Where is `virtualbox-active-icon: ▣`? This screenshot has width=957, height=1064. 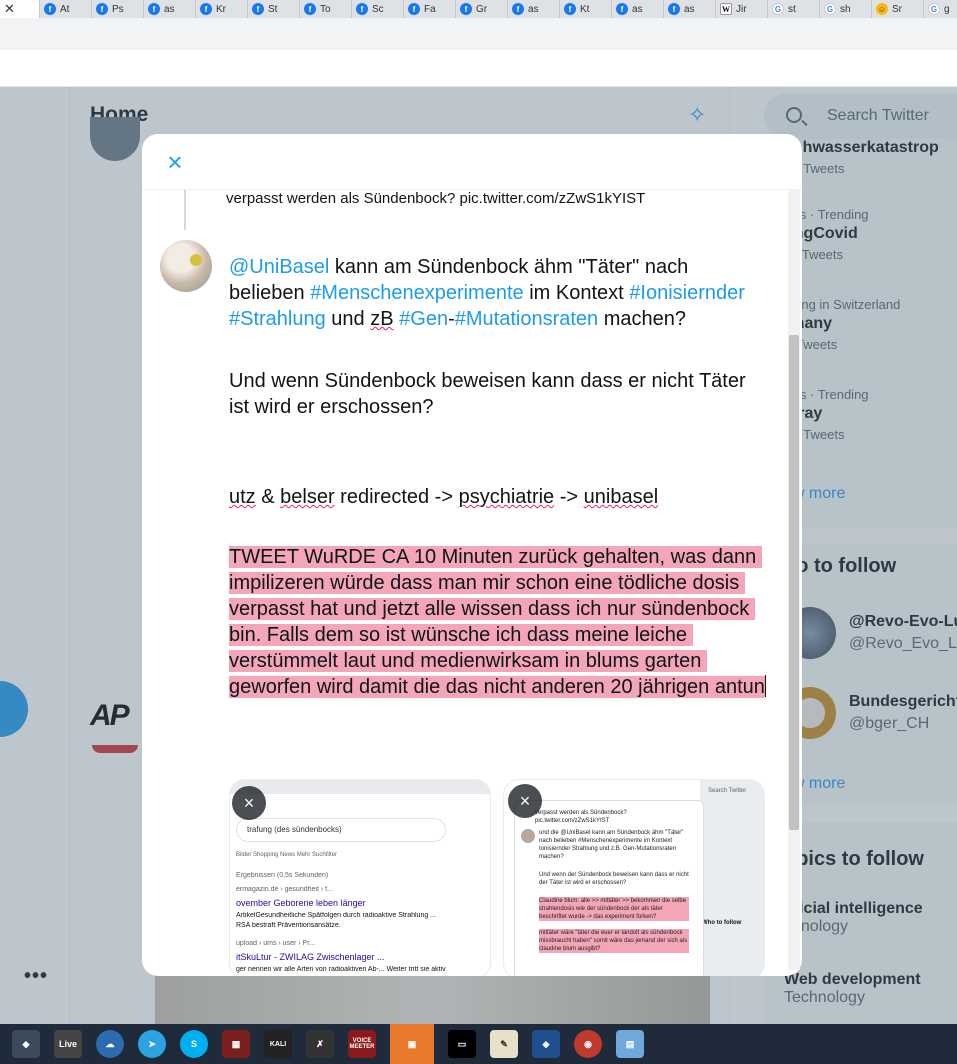
virtualbox-active-icon: ▣ is located at coordinates (412, 1044).